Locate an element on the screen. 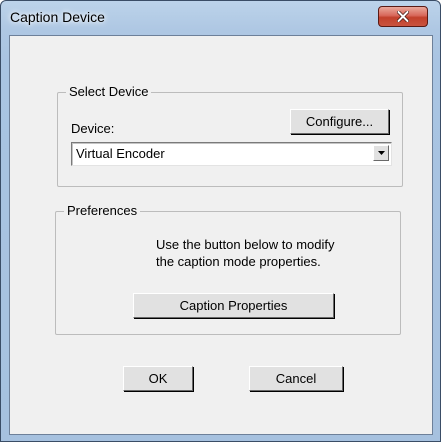  window-title: Caption Device is located at coordinates (57, 17).